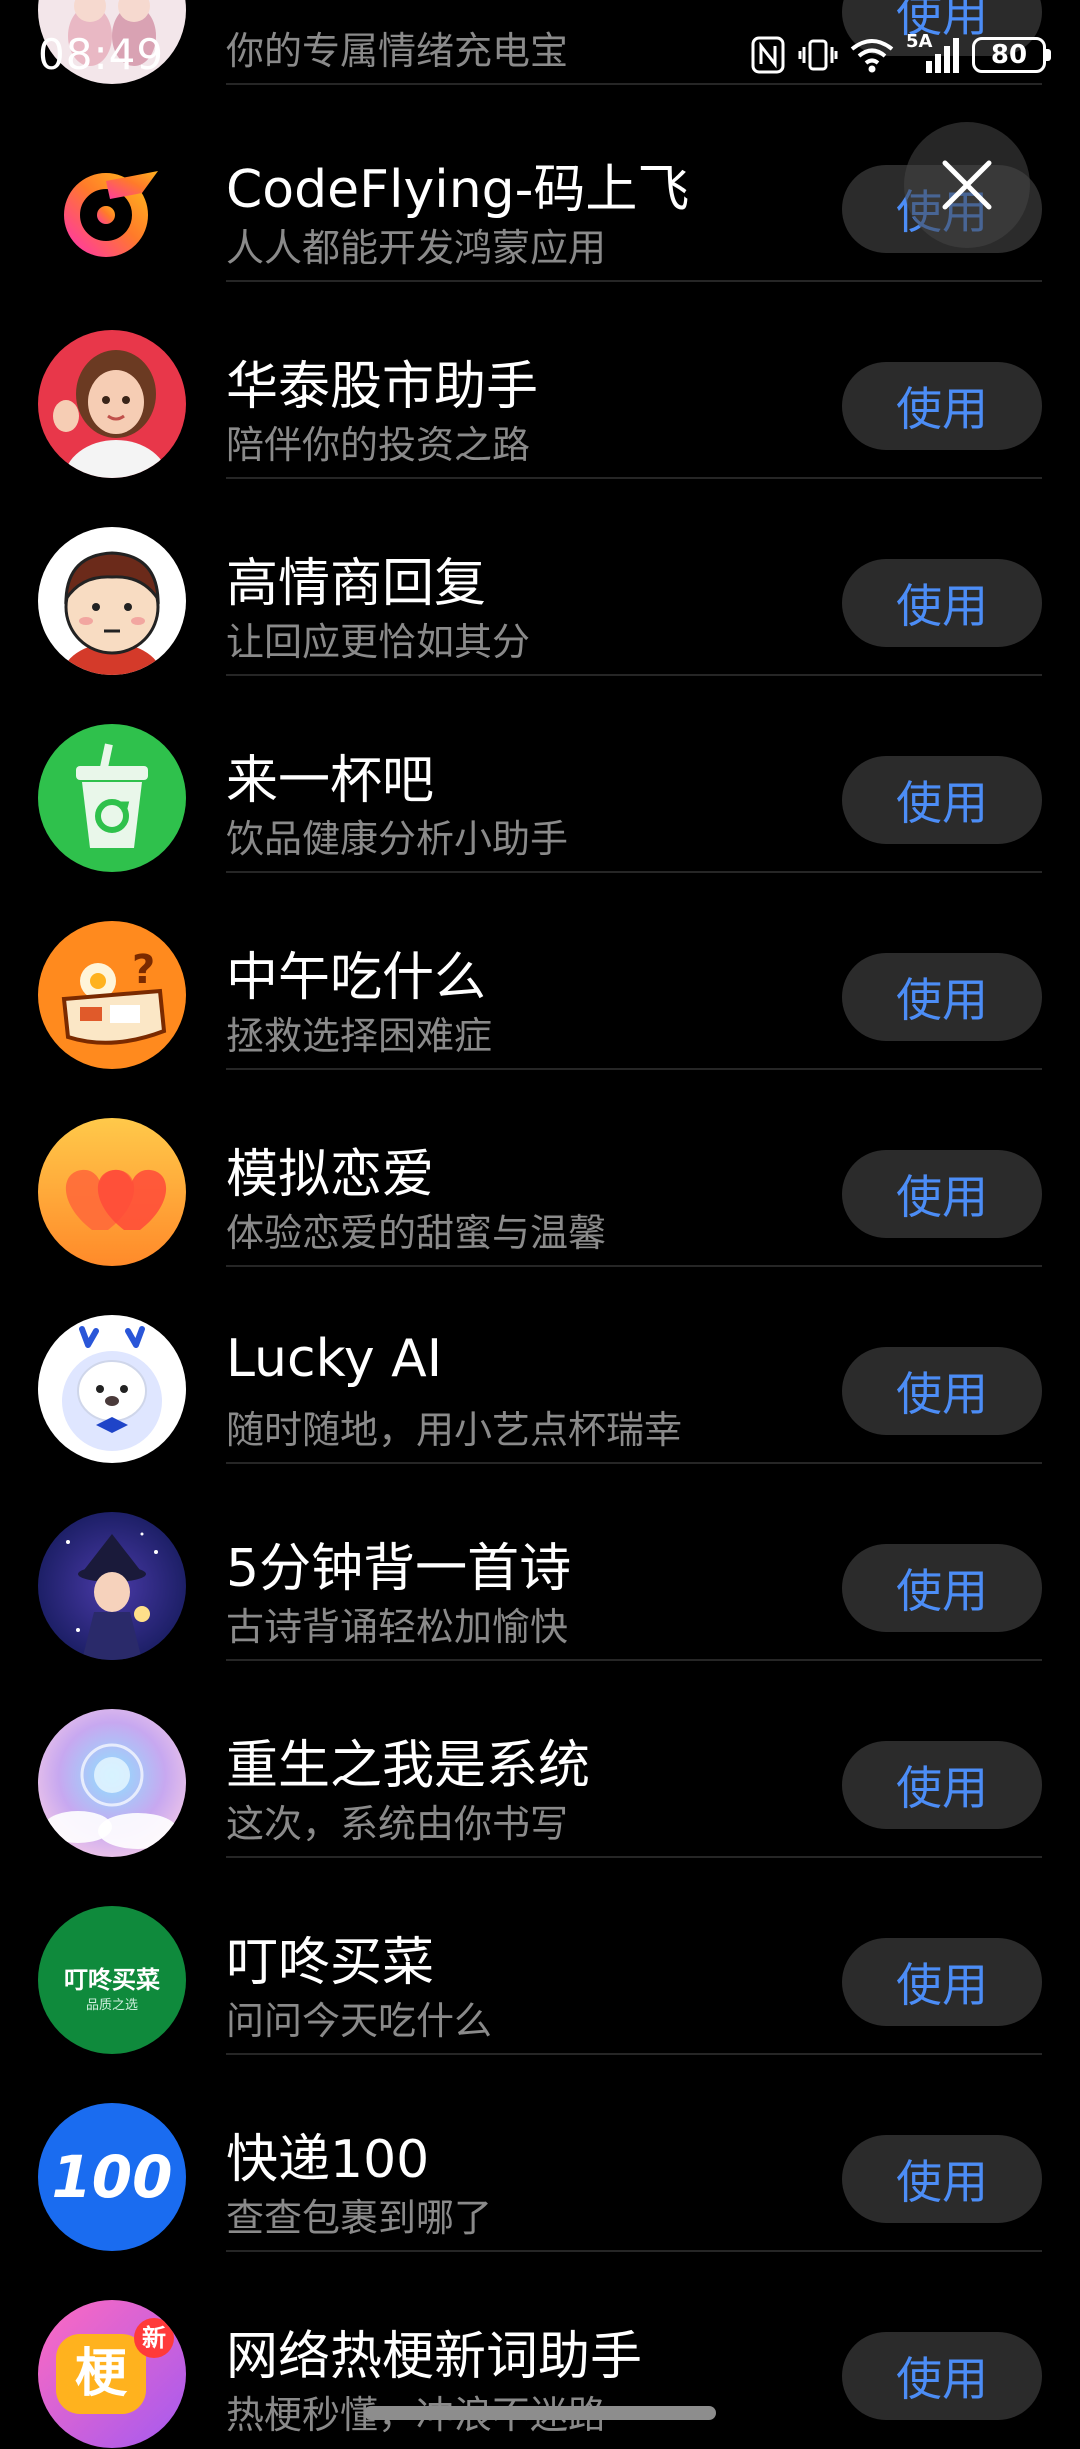 The image size is (1080, 2449). What do you see at coordinates (378, 445) in the screenshot?
I see `item-subtitle: 陪伴你的投资之路` at bounding box center [378, 445].